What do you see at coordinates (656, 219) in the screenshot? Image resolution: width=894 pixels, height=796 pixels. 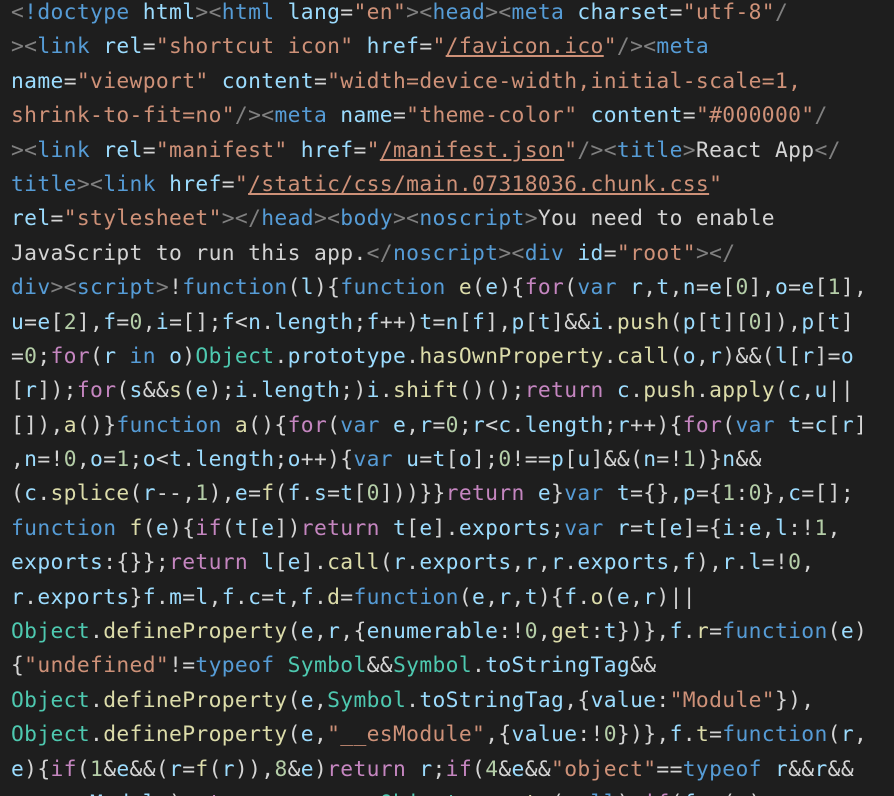 I see `code-token: You need to enable` at bounding box center [656, 219].